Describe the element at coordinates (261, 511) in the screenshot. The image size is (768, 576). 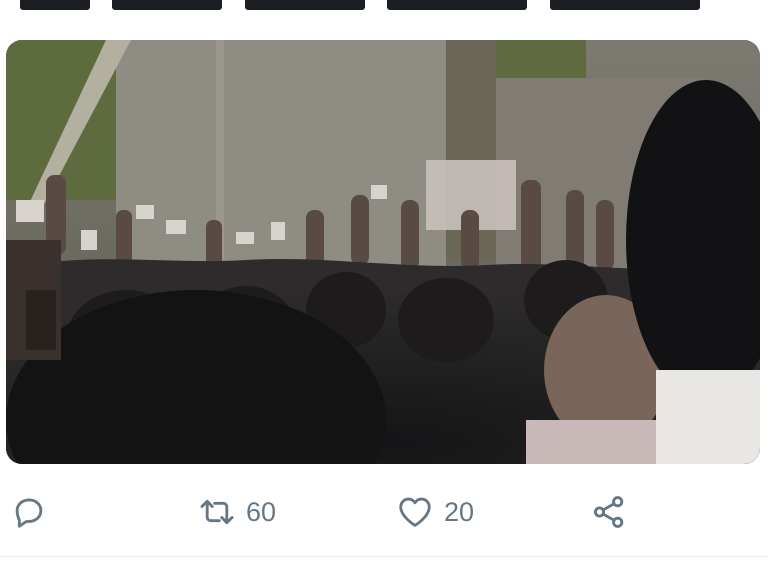
I see `retweet-count: 60` at that location.